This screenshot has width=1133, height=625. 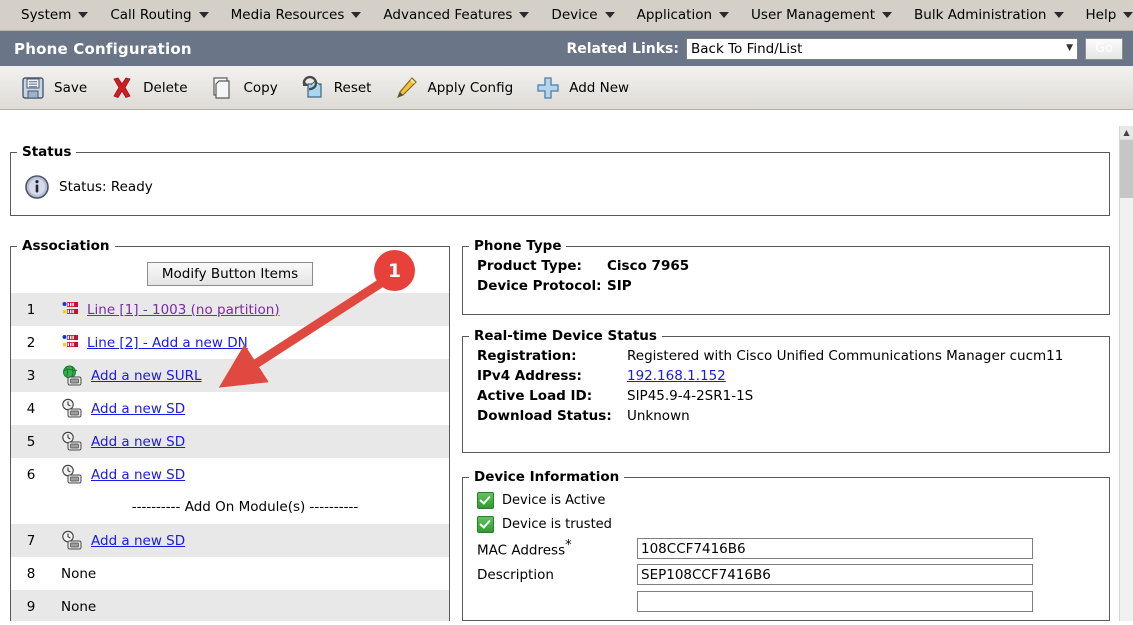 What do you see at coordinates (690, 396) in the screenshot?
I see `active-load-value: SIP45.9-4-2SR1-1S` at bounding box center [690, 396].